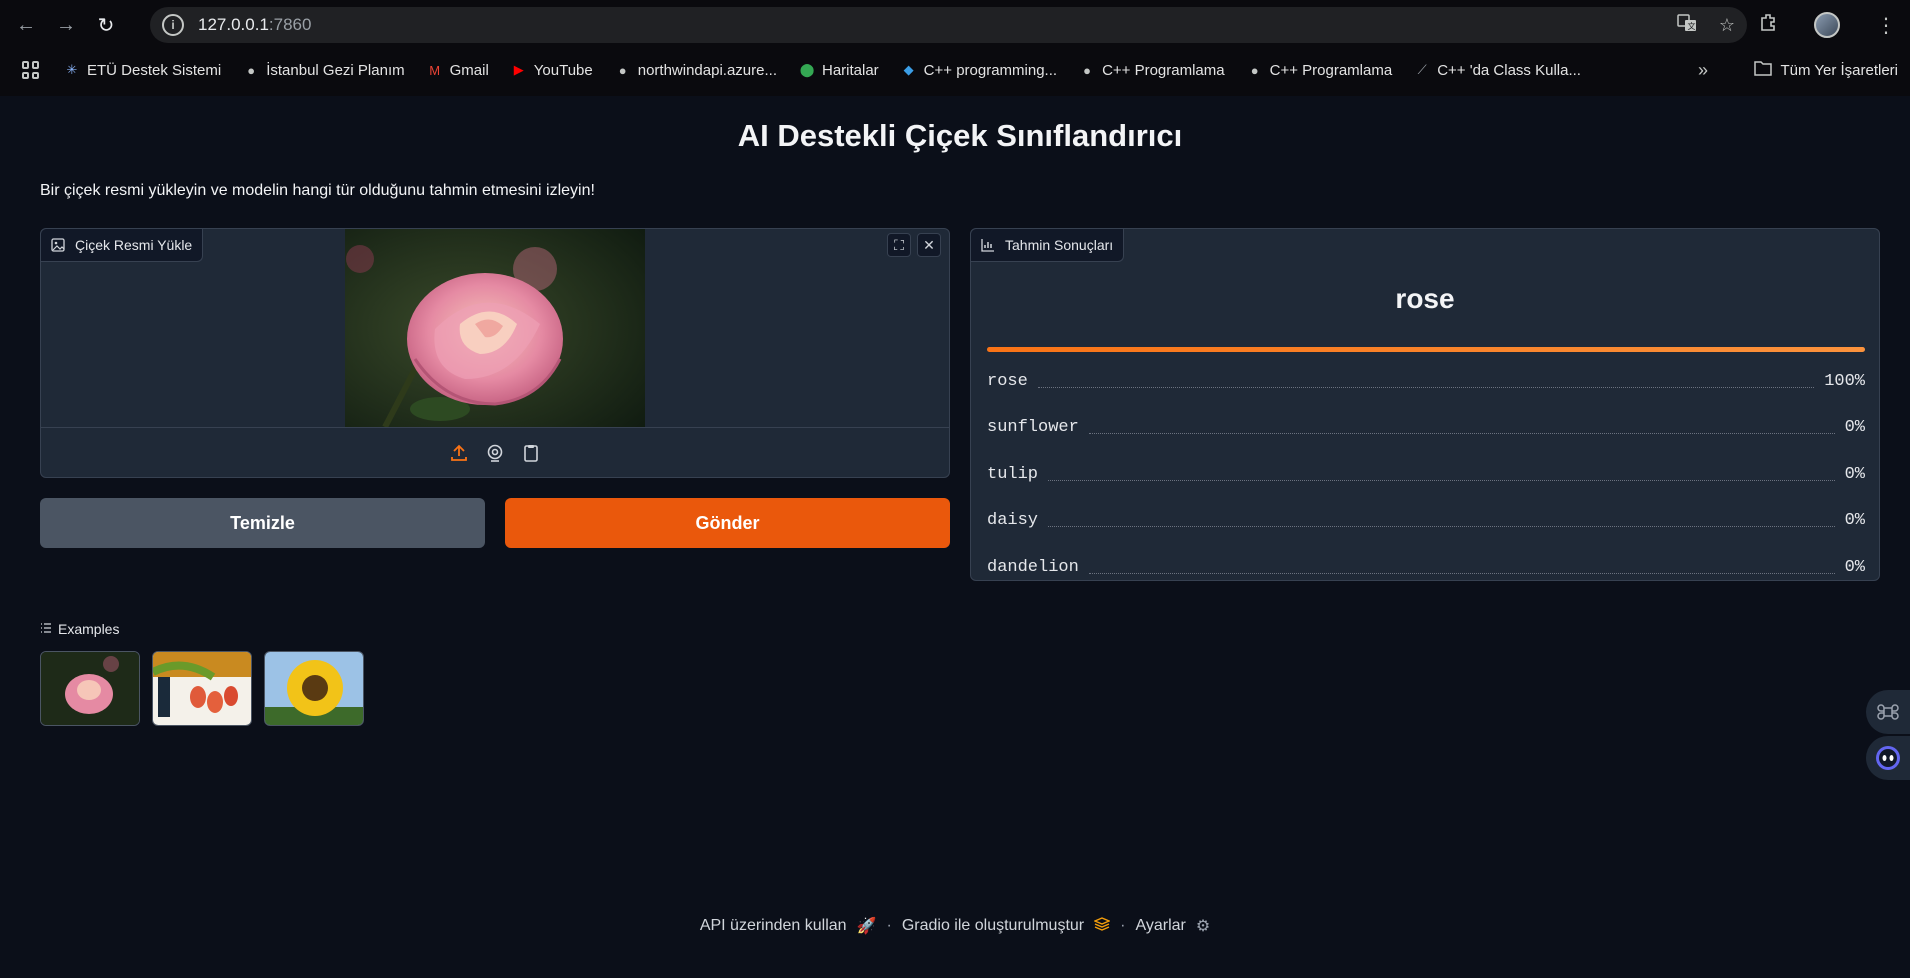  I want to click on link-icon: ⟋, so click(1422, 69).